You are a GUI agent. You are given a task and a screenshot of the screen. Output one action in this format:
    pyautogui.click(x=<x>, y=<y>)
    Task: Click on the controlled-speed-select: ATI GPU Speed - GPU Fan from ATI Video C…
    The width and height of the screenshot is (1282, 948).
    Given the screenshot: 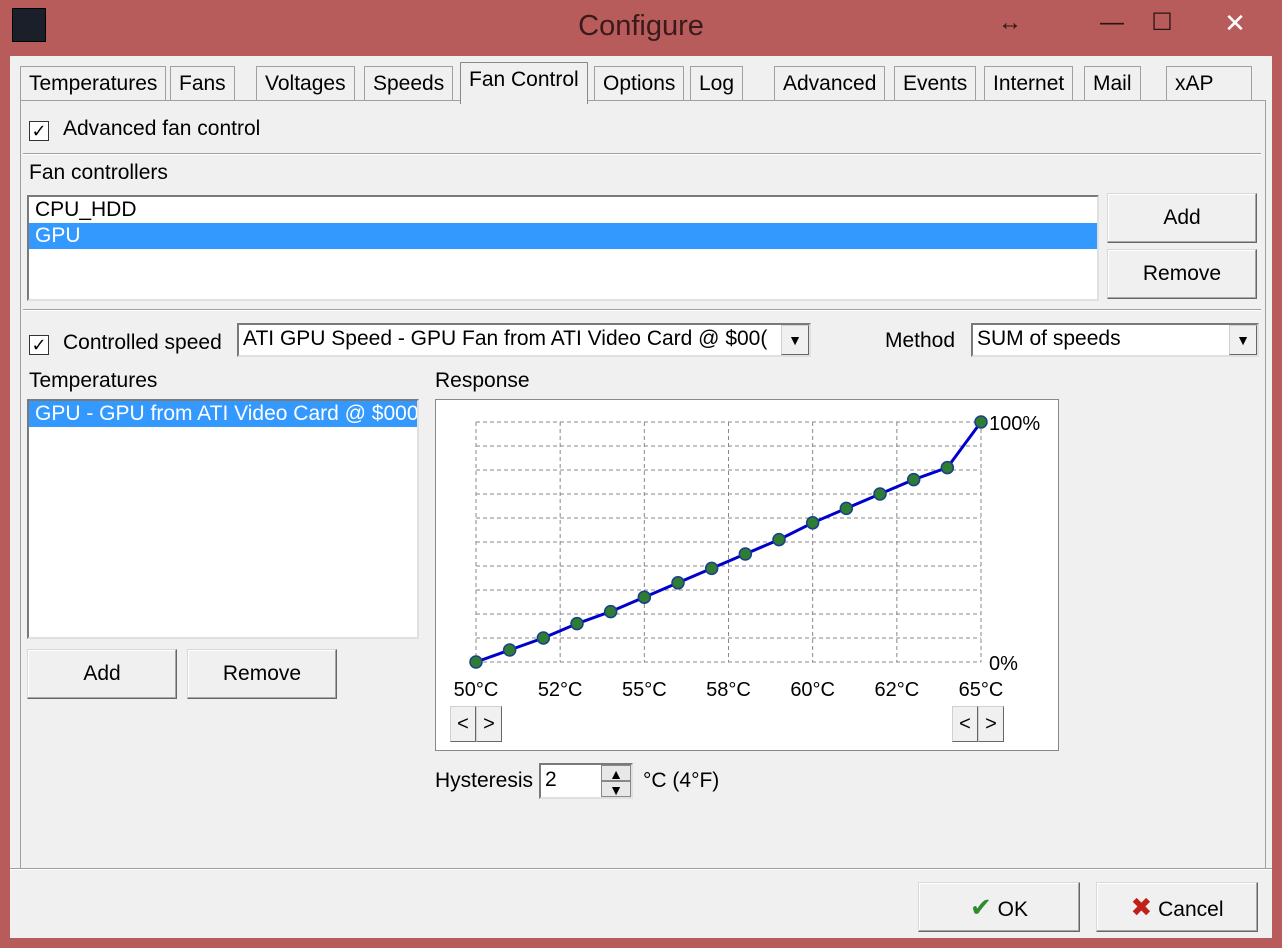 What is the action you would take?
    pyautogui.click(x=524, y=340)
    